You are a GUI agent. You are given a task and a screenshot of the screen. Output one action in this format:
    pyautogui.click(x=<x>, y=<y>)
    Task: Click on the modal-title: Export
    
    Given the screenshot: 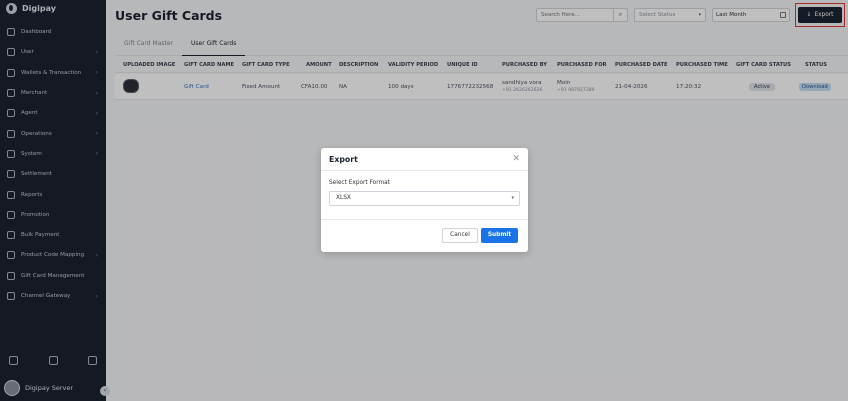 What is the action you would take?
    pyautogui.click(x=343, y=159)
    